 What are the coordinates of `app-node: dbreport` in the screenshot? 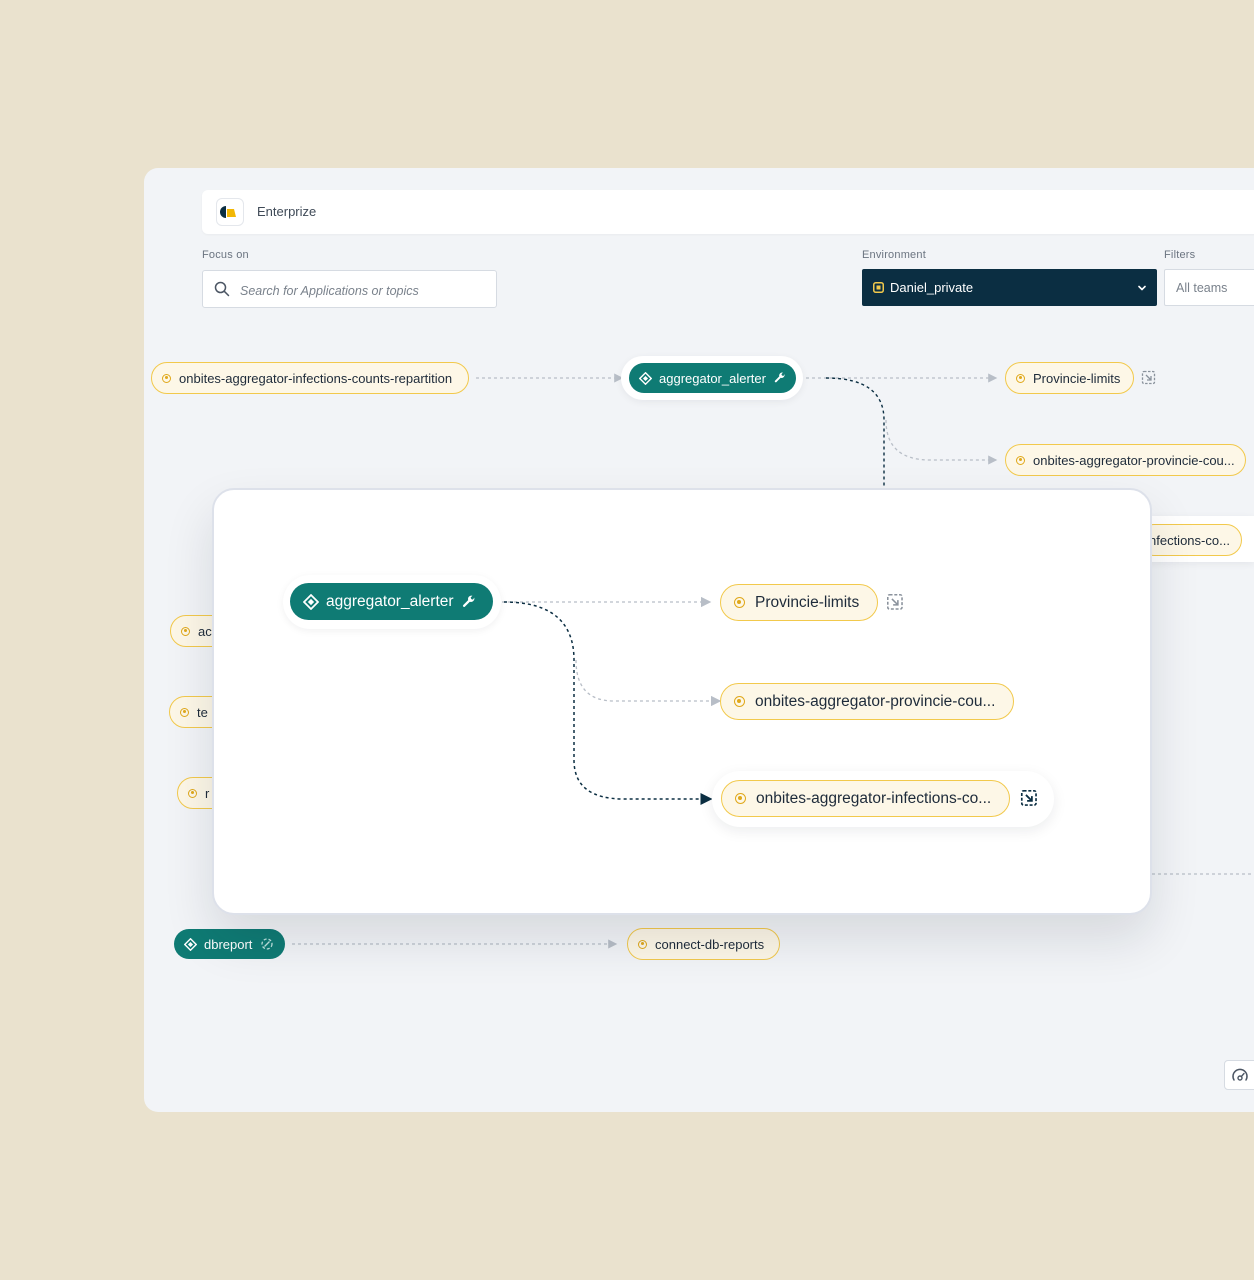 It's located at (229, 944).